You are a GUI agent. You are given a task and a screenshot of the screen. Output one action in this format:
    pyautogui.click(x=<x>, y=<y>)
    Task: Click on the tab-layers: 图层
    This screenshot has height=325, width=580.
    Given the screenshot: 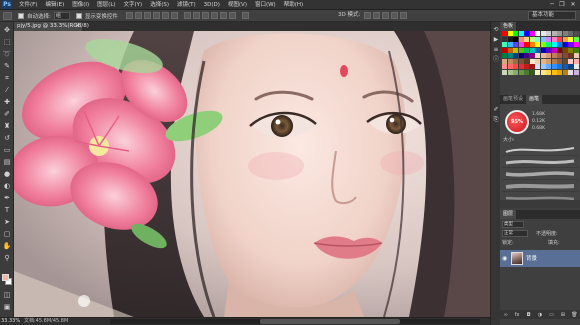 What is the action you would take?
    pyautogui.click(x=508, y=214)
    